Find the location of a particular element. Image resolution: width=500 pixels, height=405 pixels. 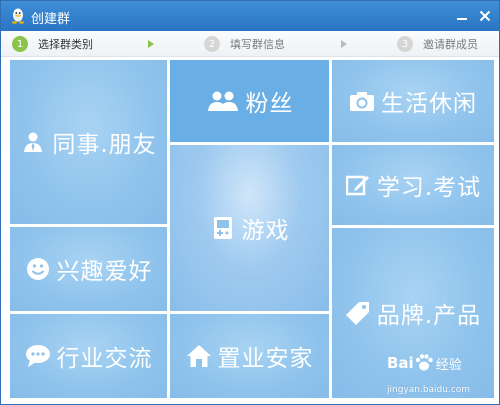

tile-label: 学习.考试 is located at coordinates (429, 188).